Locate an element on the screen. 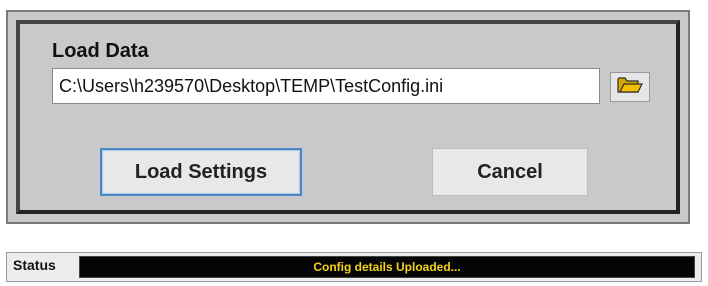  cancel-button: Cancel is located at coordinates (510, 172).